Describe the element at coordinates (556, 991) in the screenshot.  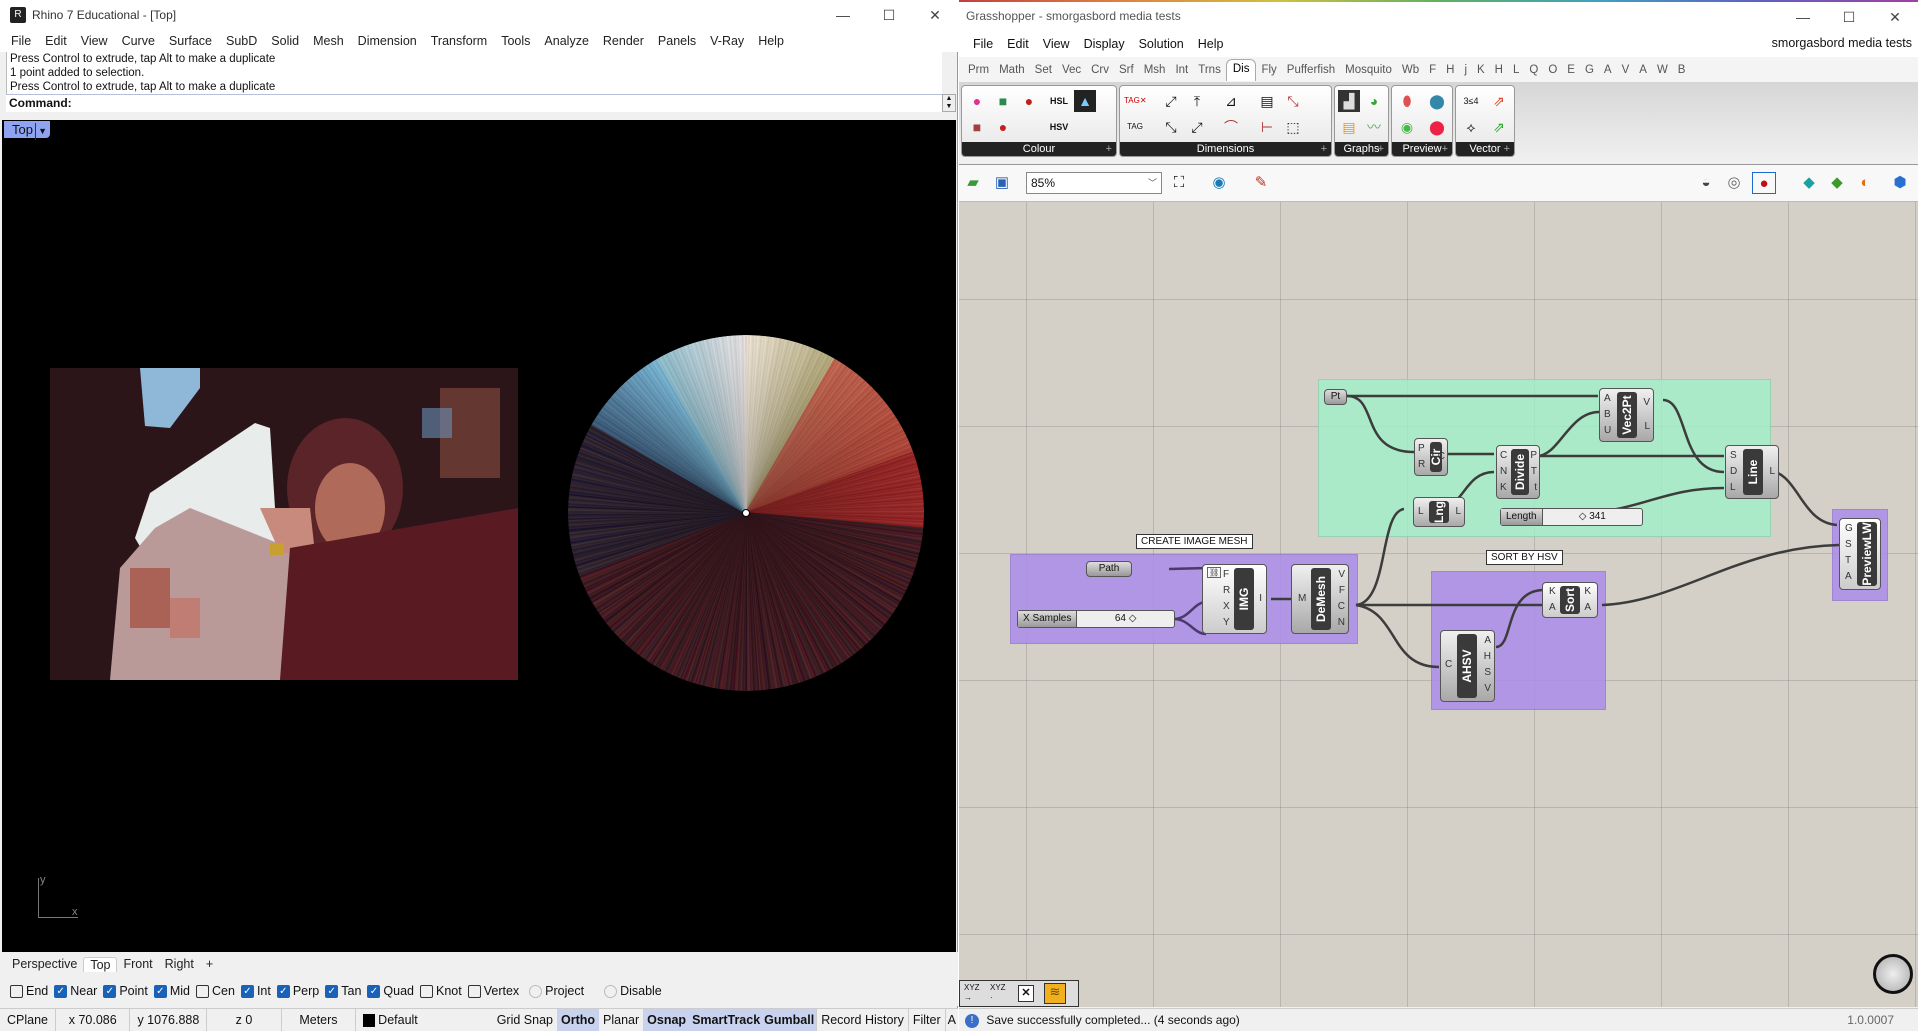
I see `osnap-project: Project` at that location.